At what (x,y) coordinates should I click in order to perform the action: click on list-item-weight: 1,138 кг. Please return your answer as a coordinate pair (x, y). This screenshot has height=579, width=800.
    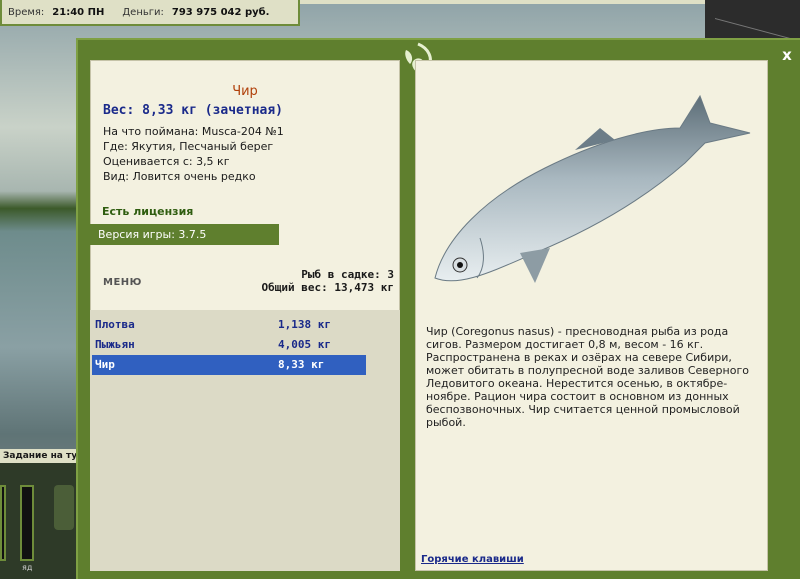
    Looking at the image, I should click on (304, 324).